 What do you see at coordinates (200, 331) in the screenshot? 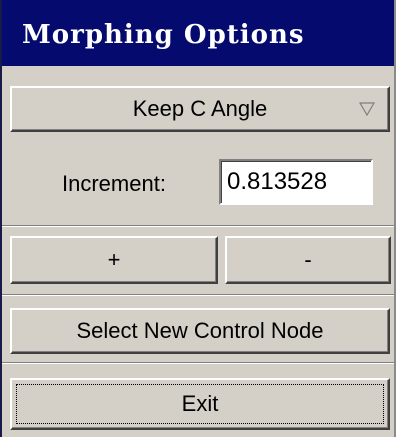
I see `select-control-node-button: Select New Control Node` at bounding box center [200, 331].